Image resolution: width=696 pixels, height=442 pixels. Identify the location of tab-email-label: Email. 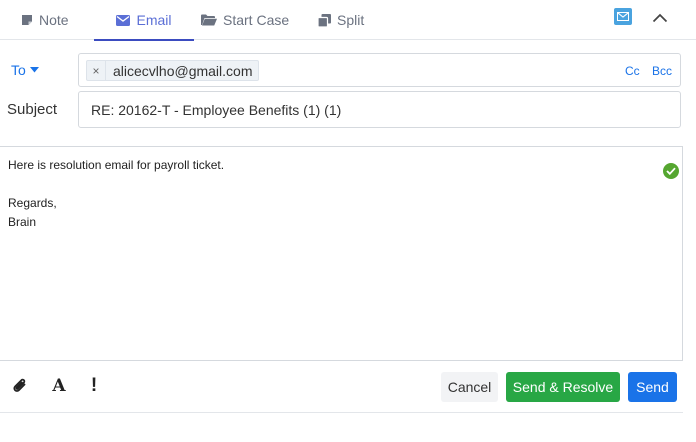
(154, 20).